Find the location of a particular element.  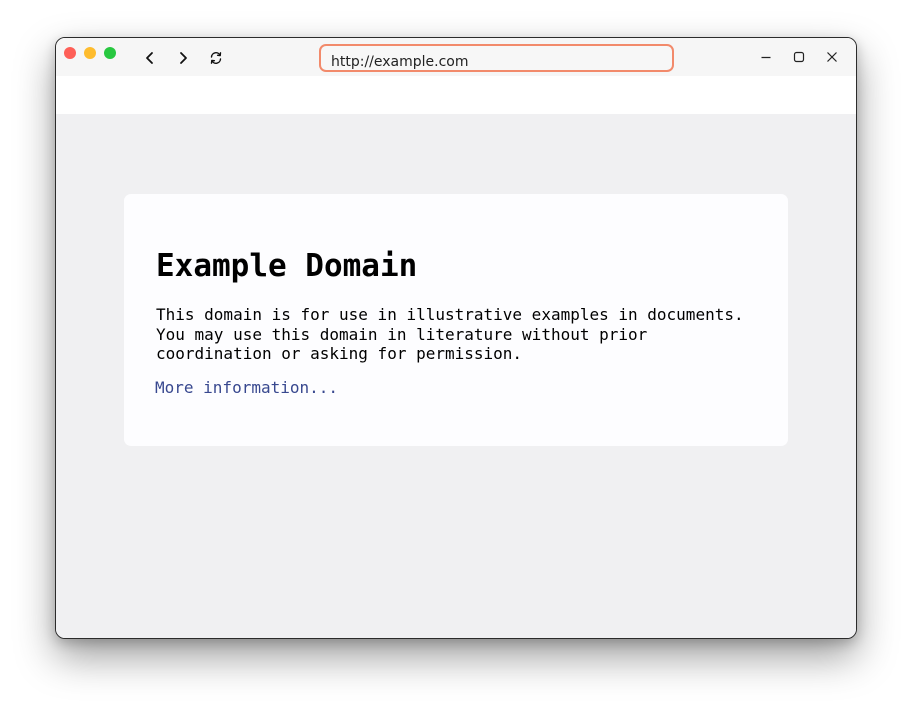

close-button is located at coordinates (832, 57).